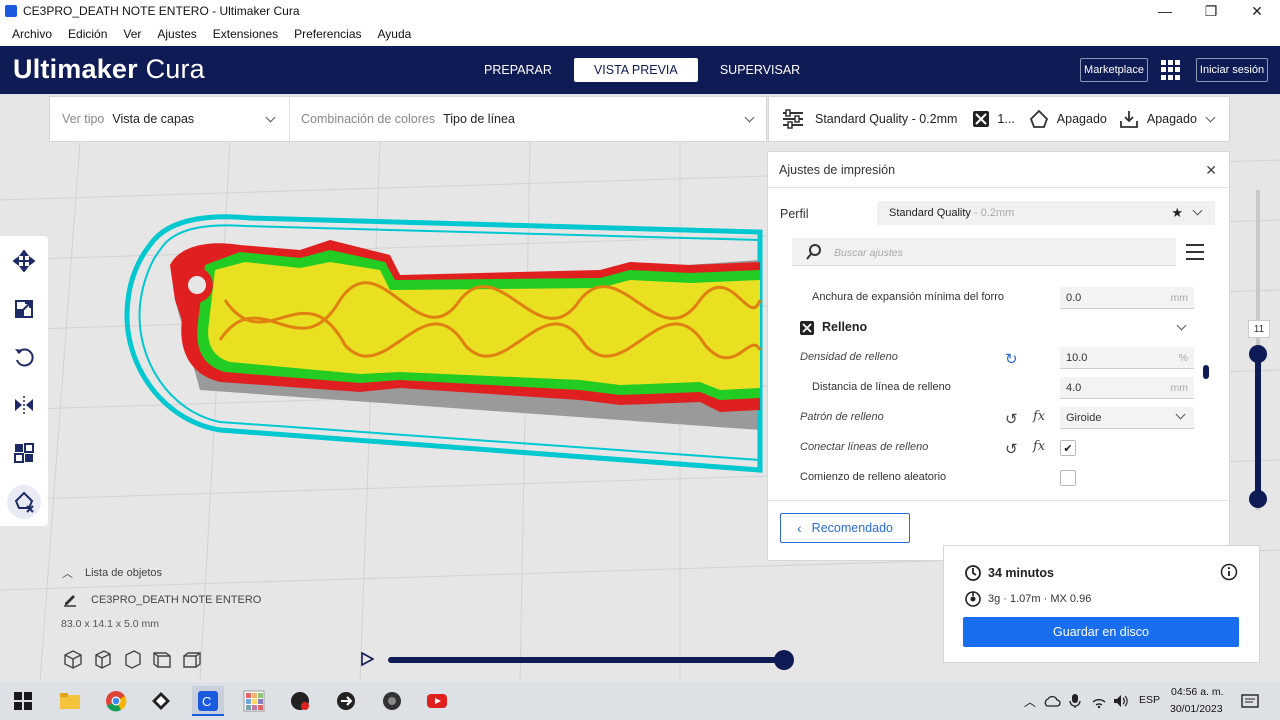 The height and width of the screenshot is (720, 1280). What do you see at coordinates (70, 601) in the screenshot?
I see `pencil-icon` at bounding box center [70, 601].